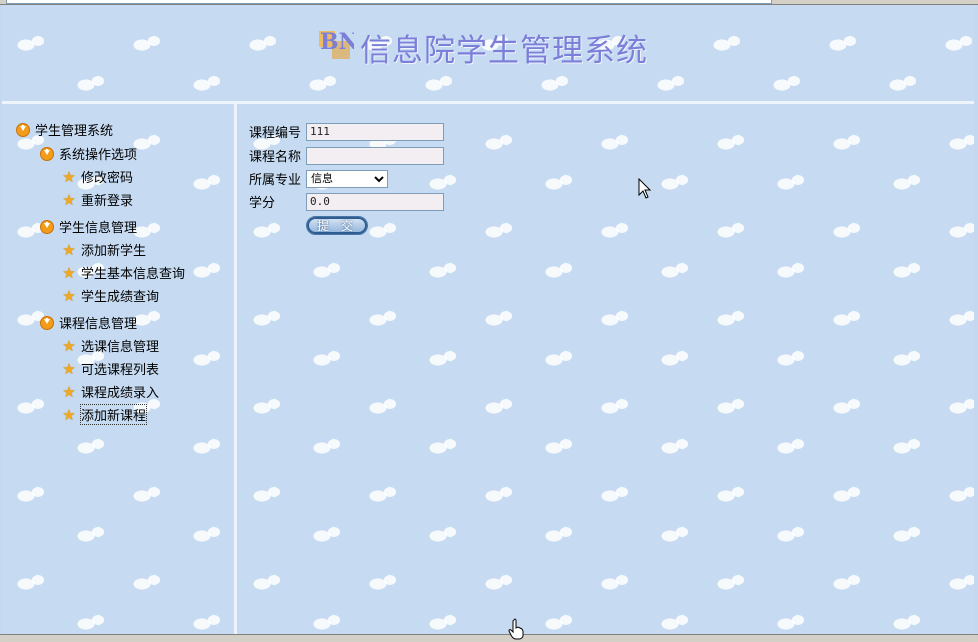  I want to click on sidebar-item-label: 重新登录, so click(107, 201).